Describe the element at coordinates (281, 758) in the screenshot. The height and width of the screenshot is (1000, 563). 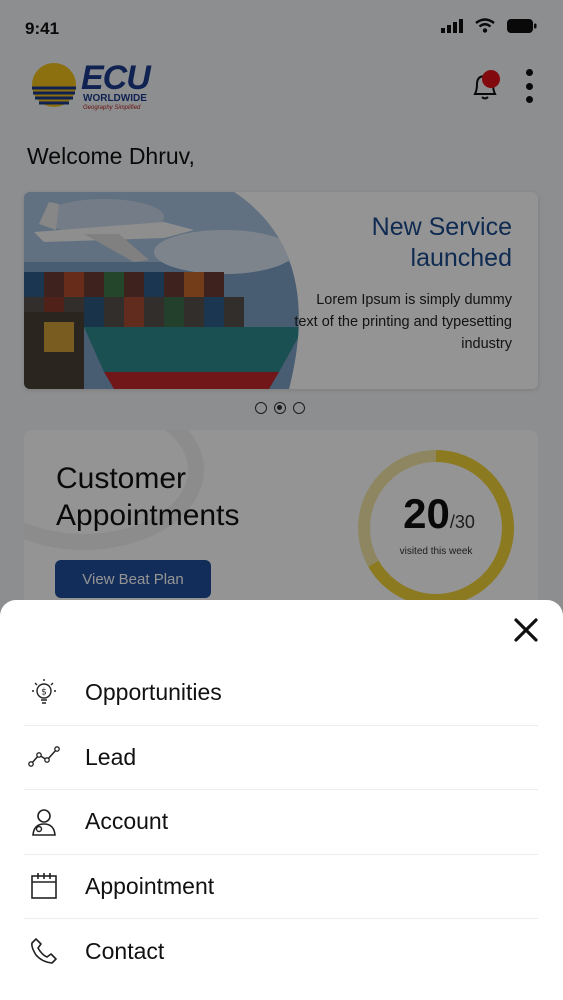
I see `menu-item-lead: Lead` at that location.